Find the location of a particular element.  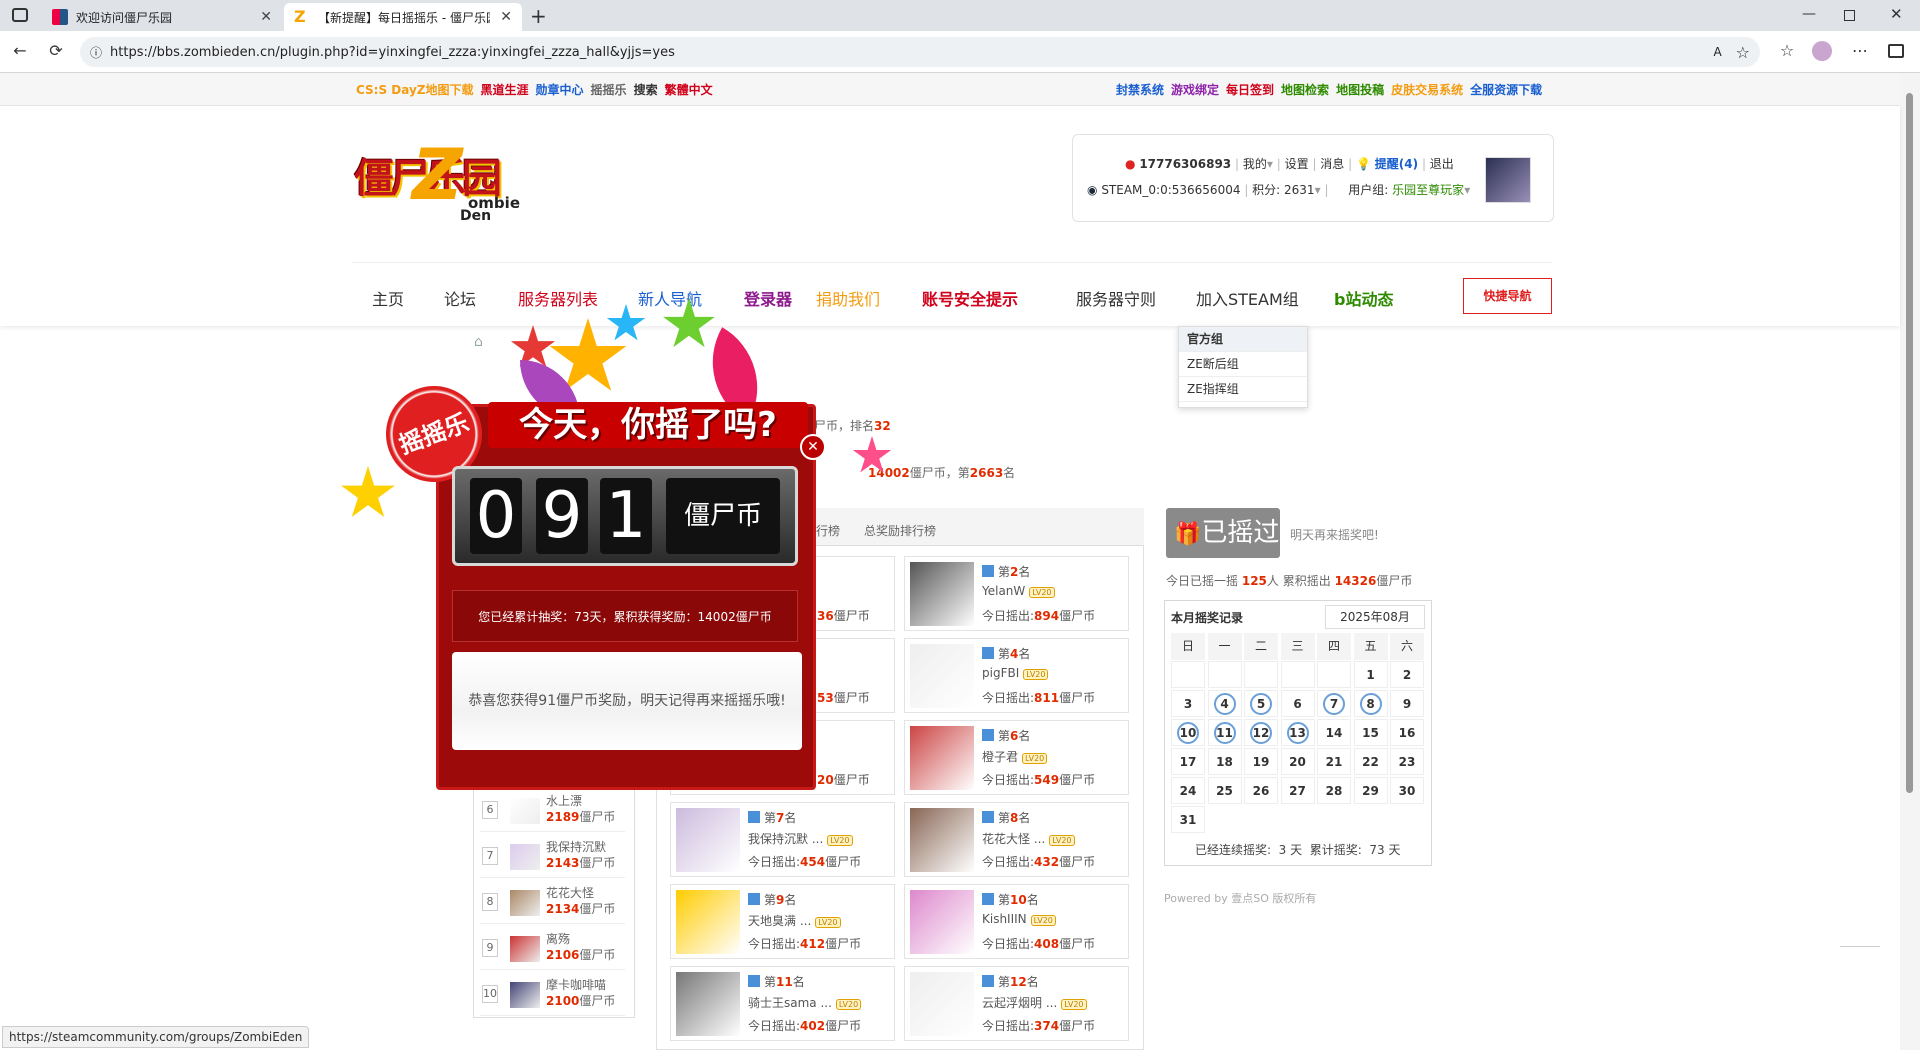

breadcrumb-home-icon: ⌂ is located at coordinates (478, 342).